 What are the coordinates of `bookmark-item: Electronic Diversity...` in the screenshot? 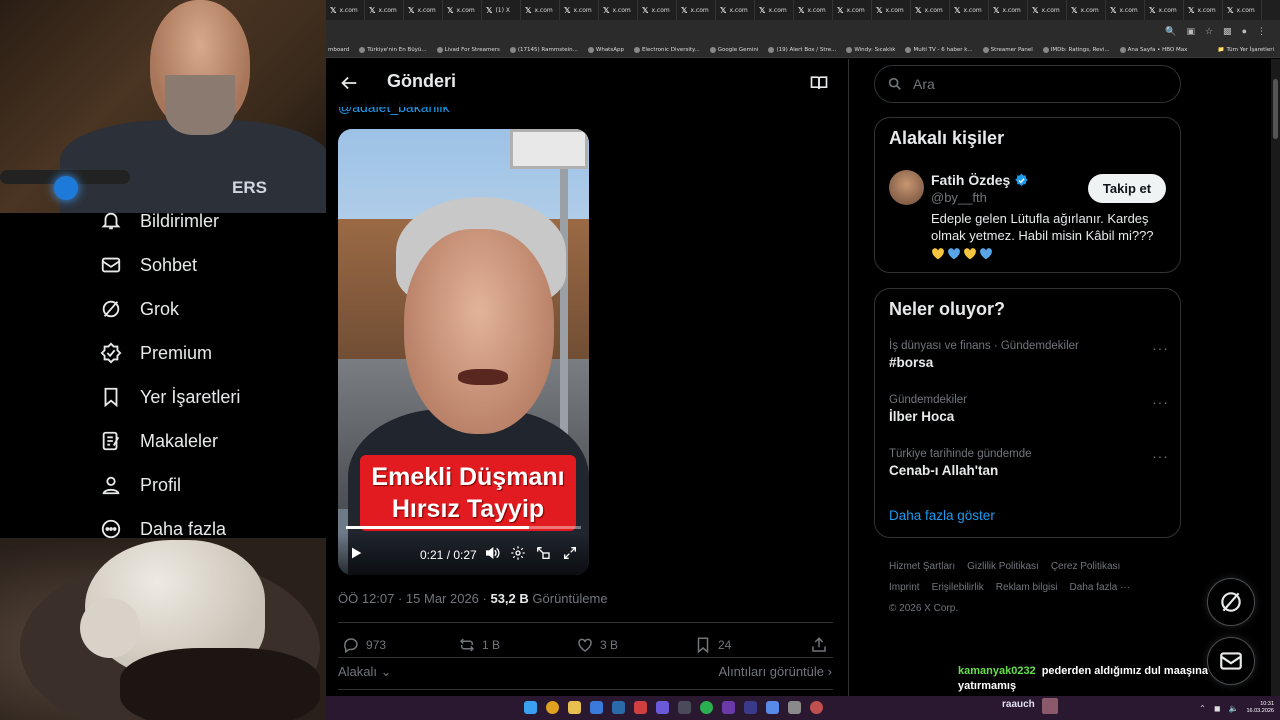 It's located at (666, 49).